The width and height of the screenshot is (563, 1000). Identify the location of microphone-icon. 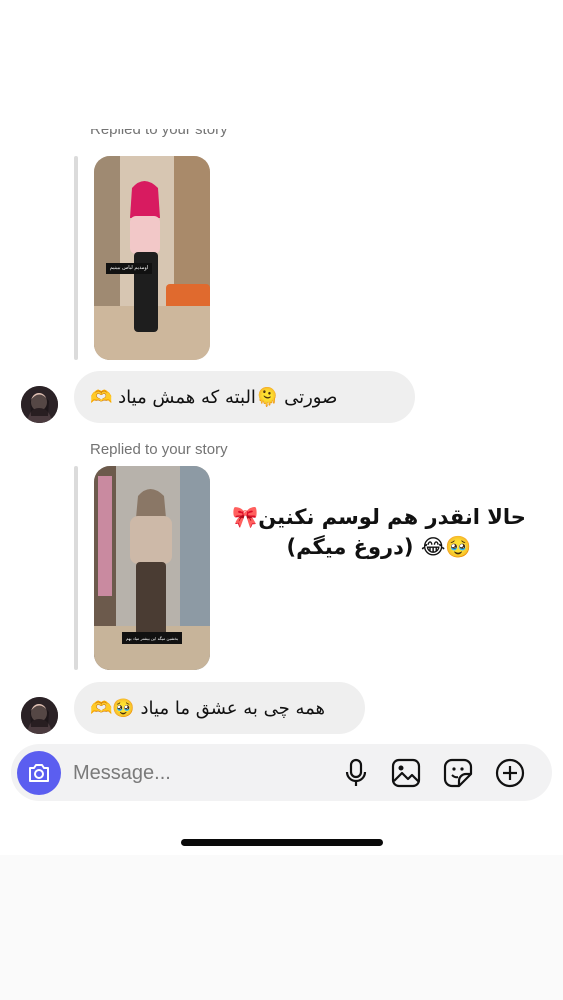
(356, 772).